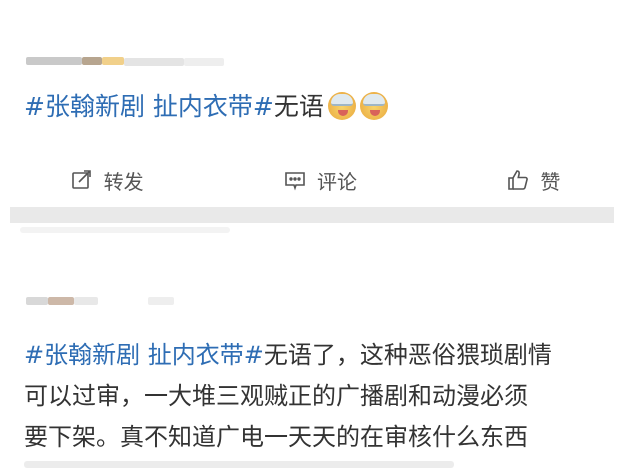 The width and height of the screenshot is (640, 468). Describe the element at coordinates (276, 437) in the screenshot. I see `post-2-line-3: 要下架。真不知道广电一天天的在审核什么东西` at that location.